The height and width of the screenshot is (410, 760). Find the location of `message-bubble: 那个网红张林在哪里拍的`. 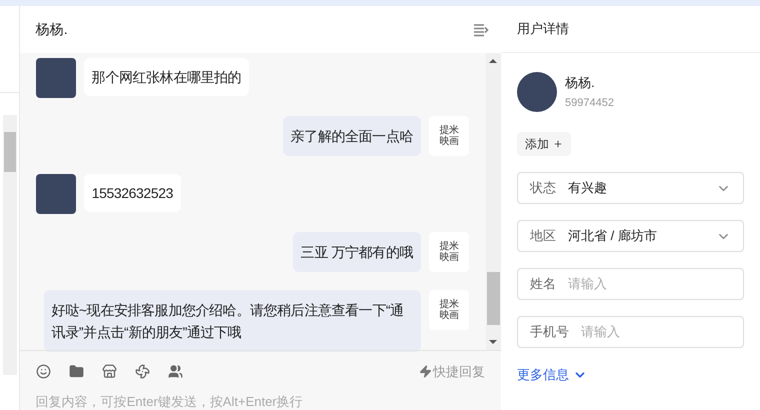

message-bubble: 那个网红张林在哪里拍的 is located at coordinates (167, 77).